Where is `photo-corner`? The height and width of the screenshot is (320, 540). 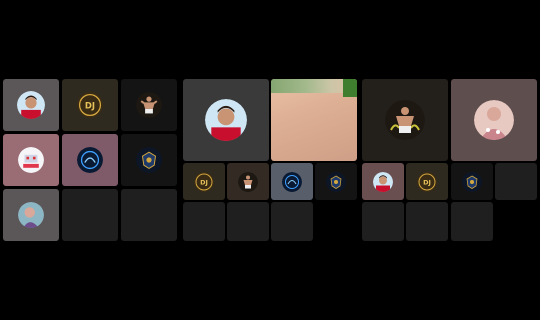 photo-corner is located at coordinates (350, 88).